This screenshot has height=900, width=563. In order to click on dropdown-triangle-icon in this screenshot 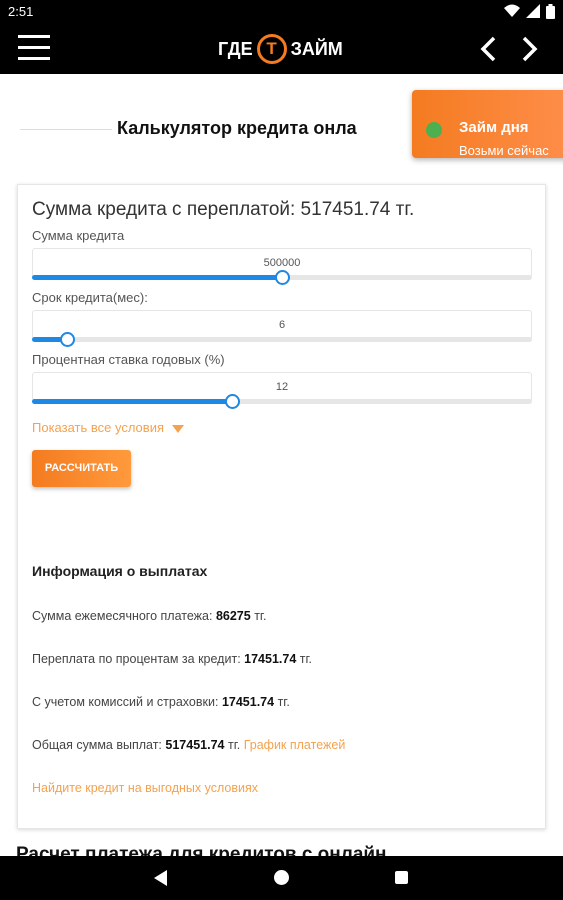, I will do `click(178, 428)`.